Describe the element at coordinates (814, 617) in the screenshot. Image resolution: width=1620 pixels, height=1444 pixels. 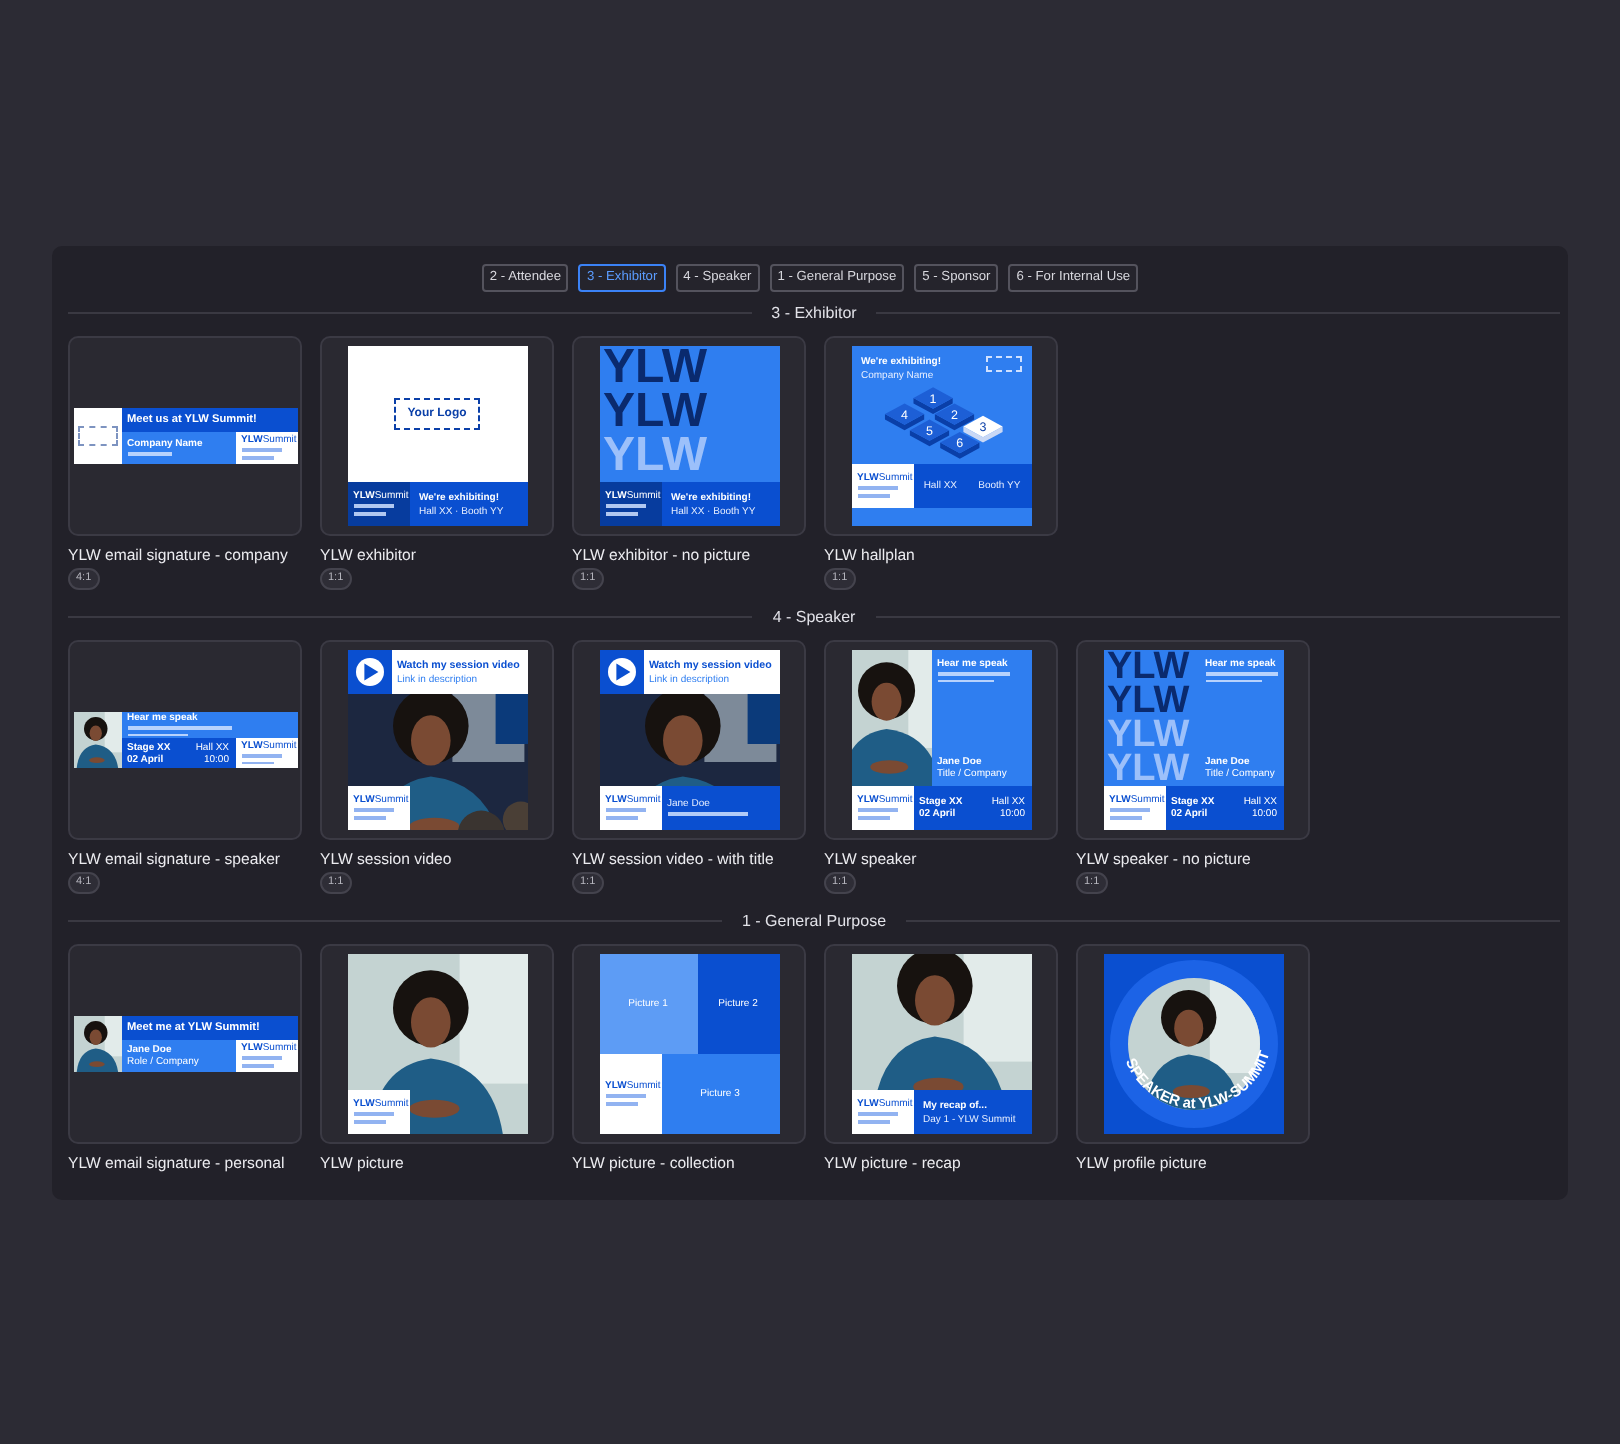
I see `section-heading: 4 - Speaker` at that location.